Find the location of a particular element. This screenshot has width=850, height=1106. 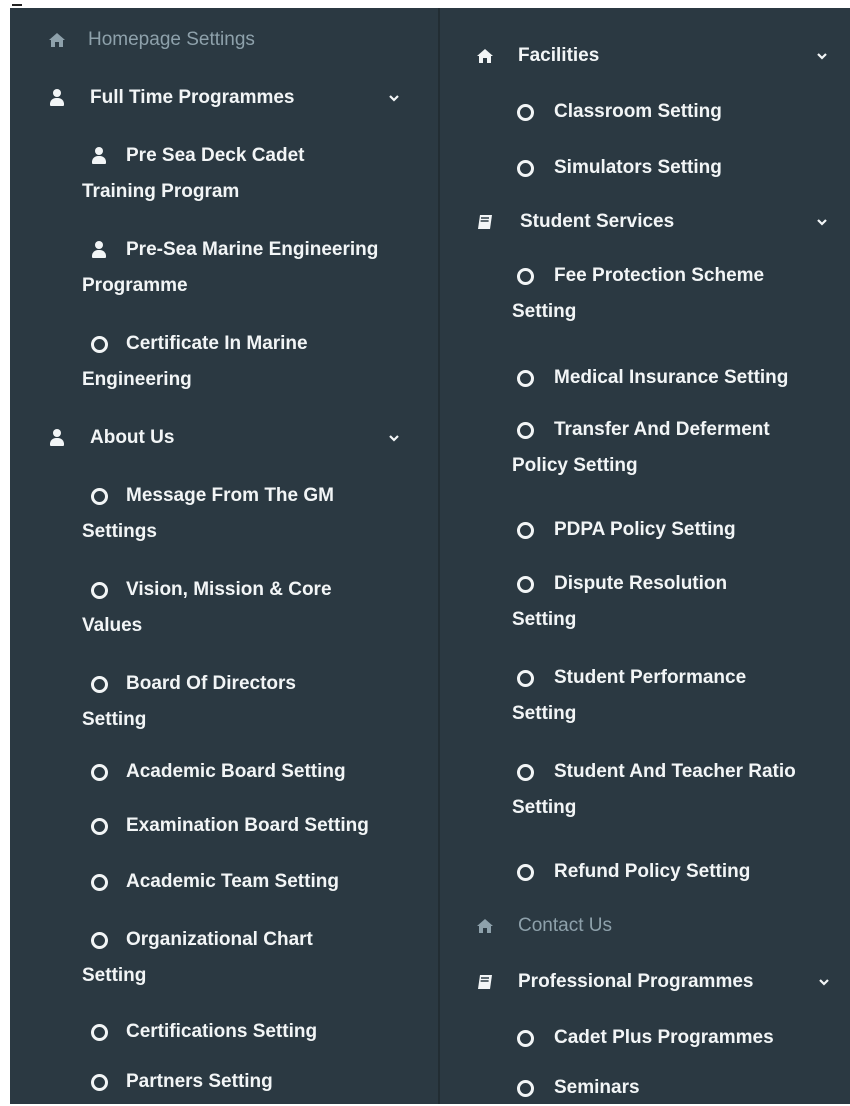

submenu-item-organizational-chart: Organizational Chart Setting is located at coordinates (224, 958).